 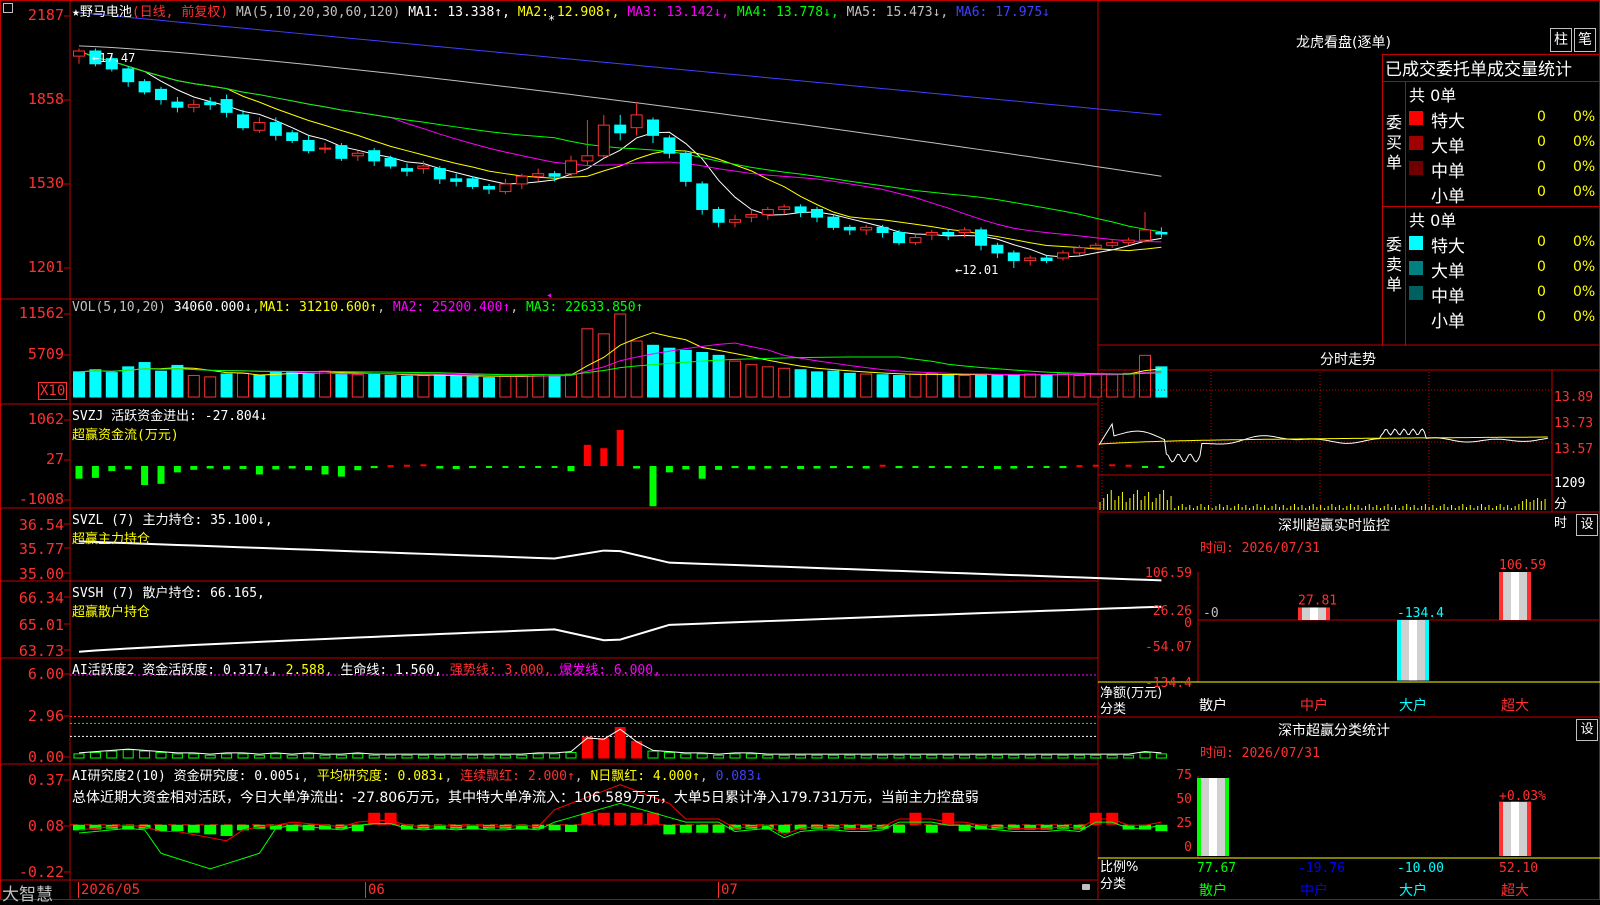 What do you see at coordinates (45, 780) in the screenshot?
I see `research-tick: 0.37` at bounding box center [45, 780].